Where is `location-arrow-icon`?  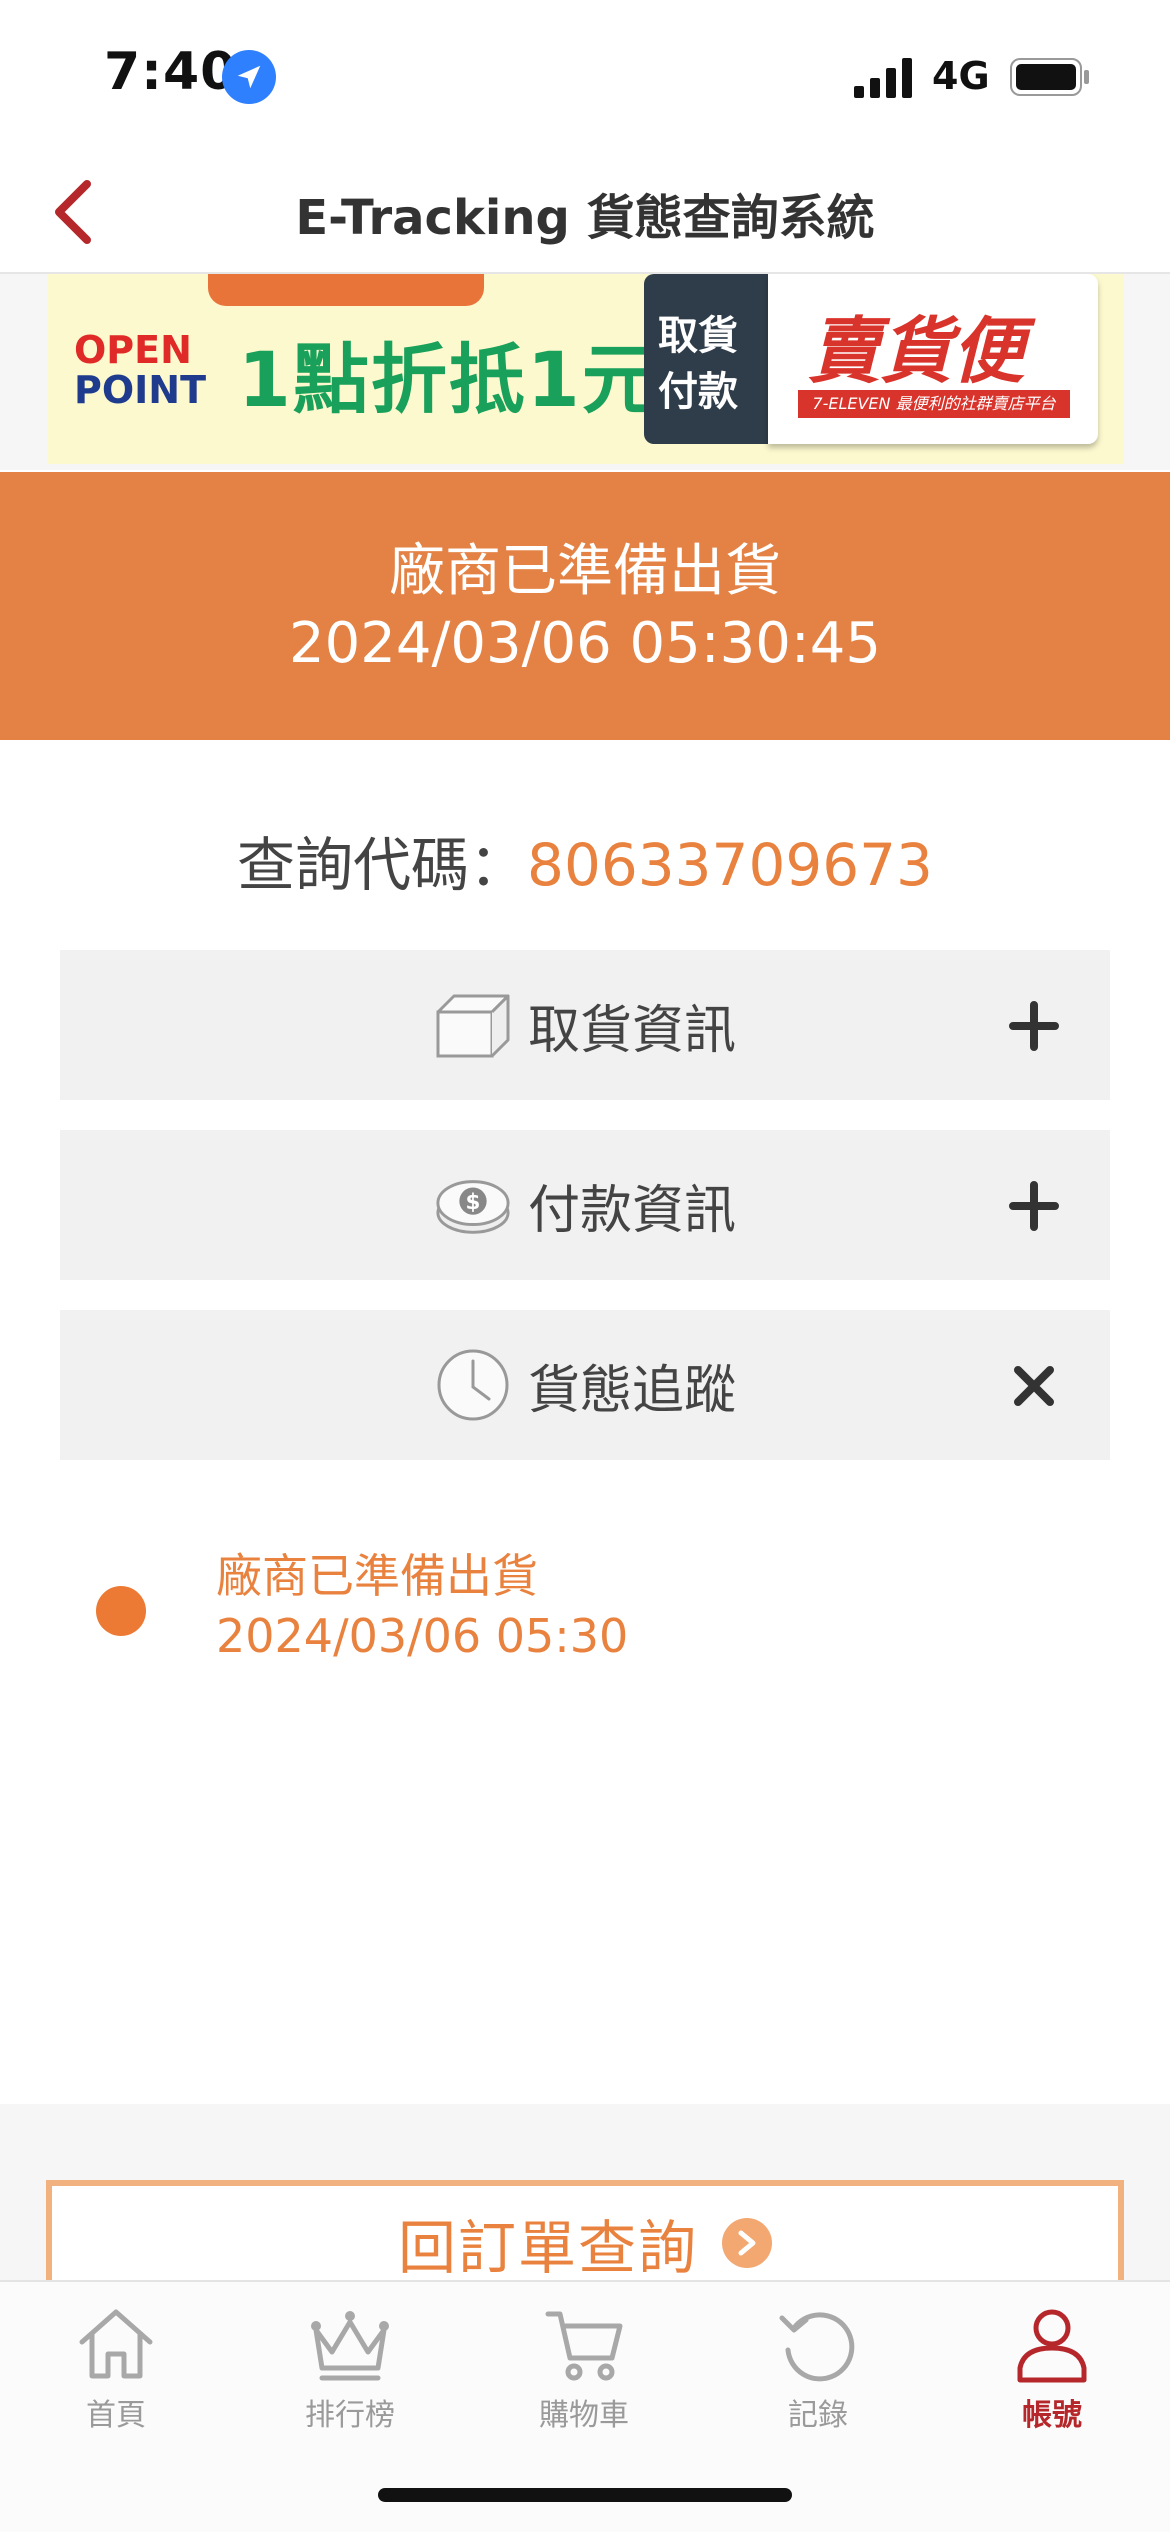
location-arrow-icon is located at coordinates (249, 77).